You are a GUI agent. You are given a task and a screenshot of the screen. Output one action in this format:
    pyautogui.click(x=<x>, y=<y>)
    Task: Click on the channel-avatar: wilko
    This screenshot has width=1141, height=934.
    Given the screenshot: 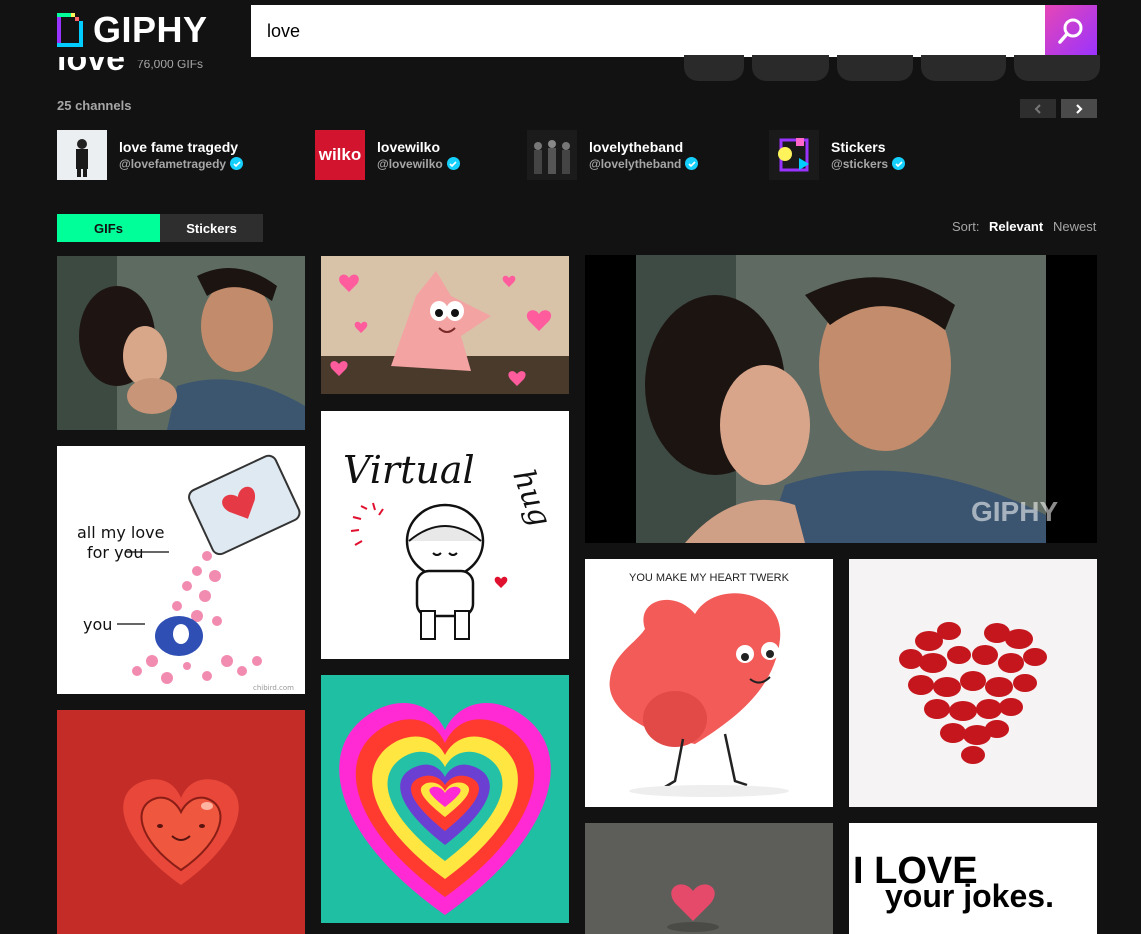 What is the action you would take?
    pyautogui.click(x=340, y=155)
    